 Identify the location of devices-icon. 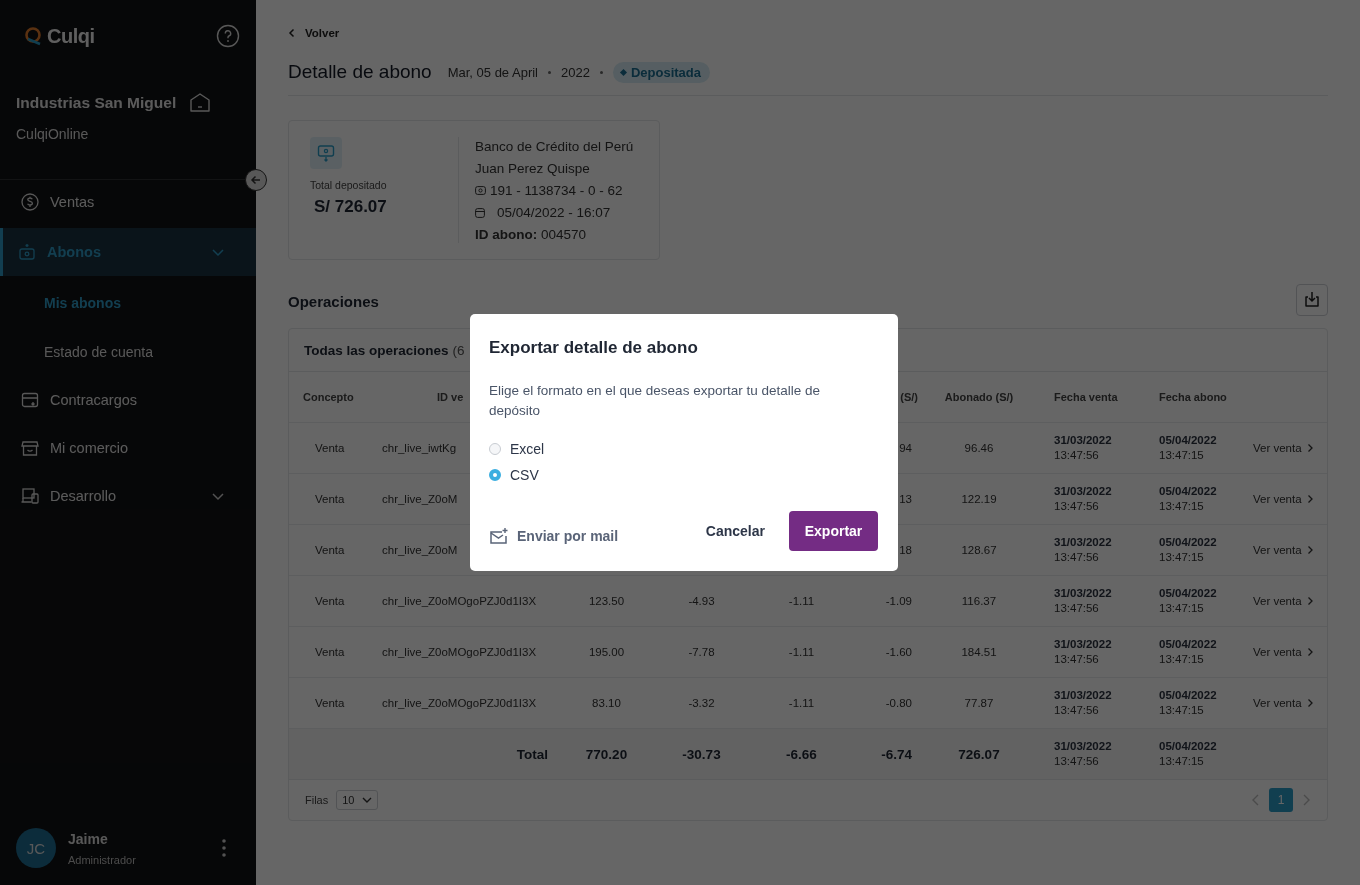
(30, 496).